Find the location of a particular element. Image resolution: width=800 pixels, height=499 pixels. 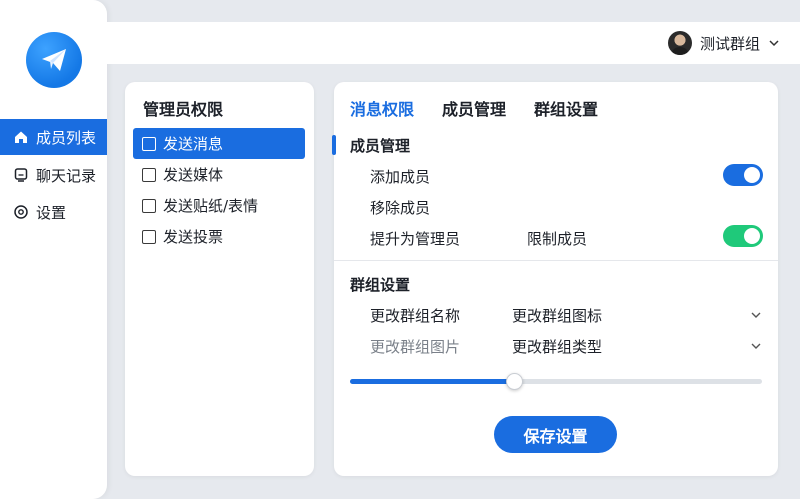

tab-message-permissions: 消息权限 is located at coordinates (382, 108).